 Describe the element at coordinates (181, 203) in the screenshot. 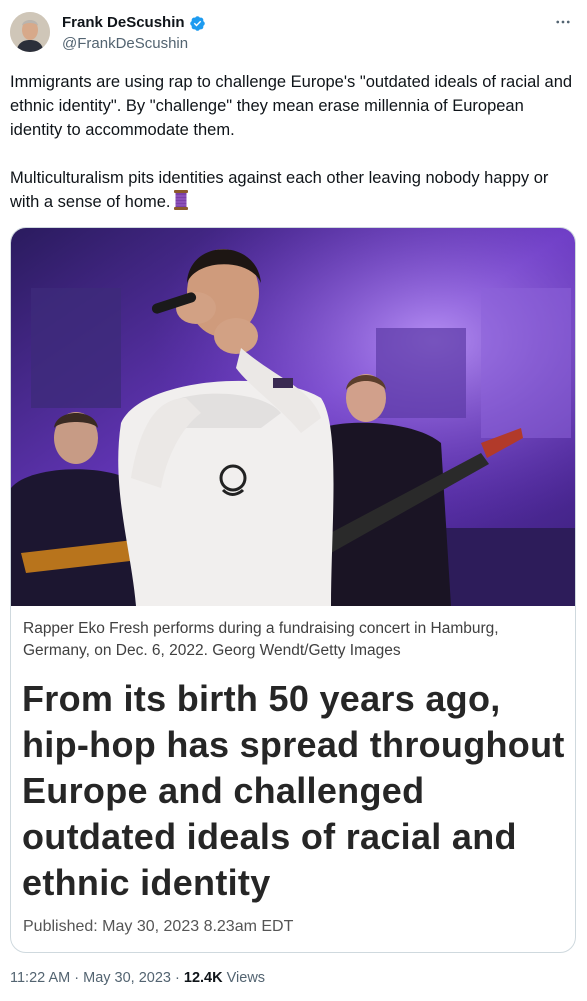

I see `thread-spool-emoji` at that location.